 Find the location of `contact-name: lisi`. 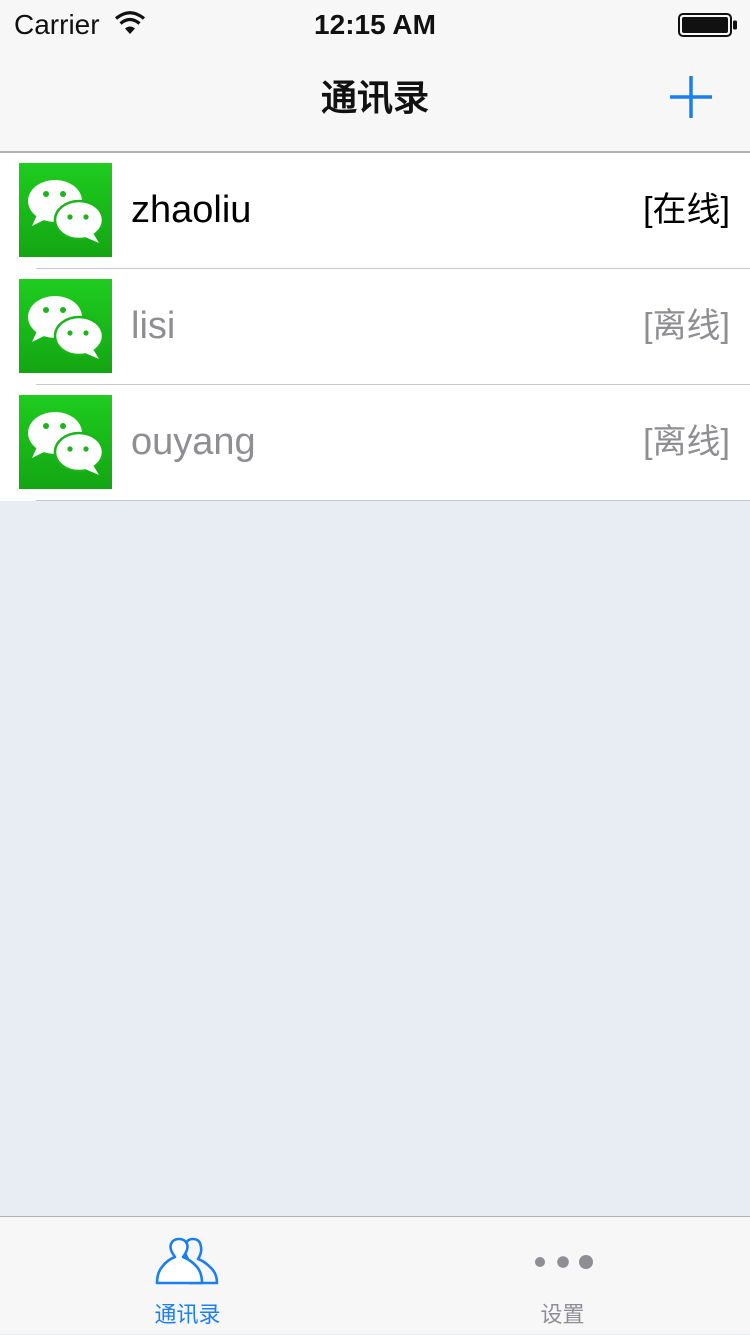

contact-name: lisi is located at coordinates (153, 326).